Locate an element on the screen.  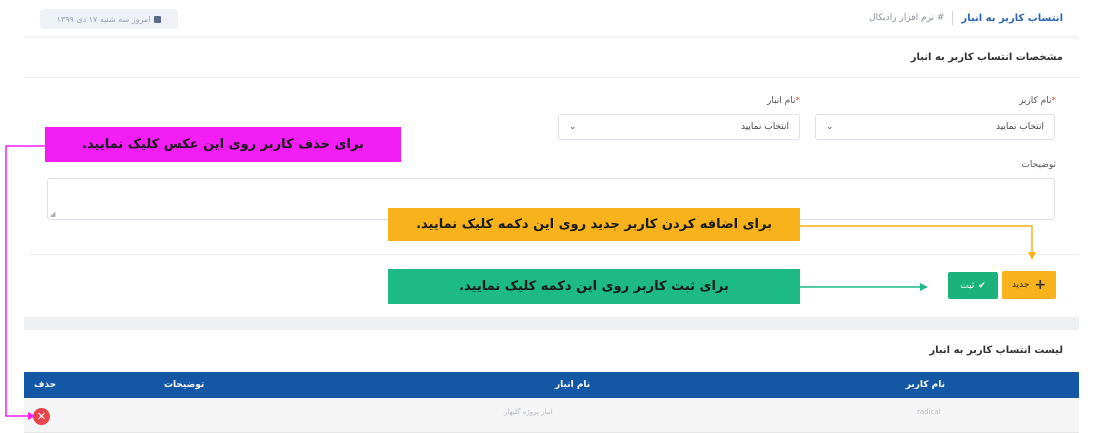
user-select: انتخاب نمایید ⌄ is located at coordinates (935, 127).